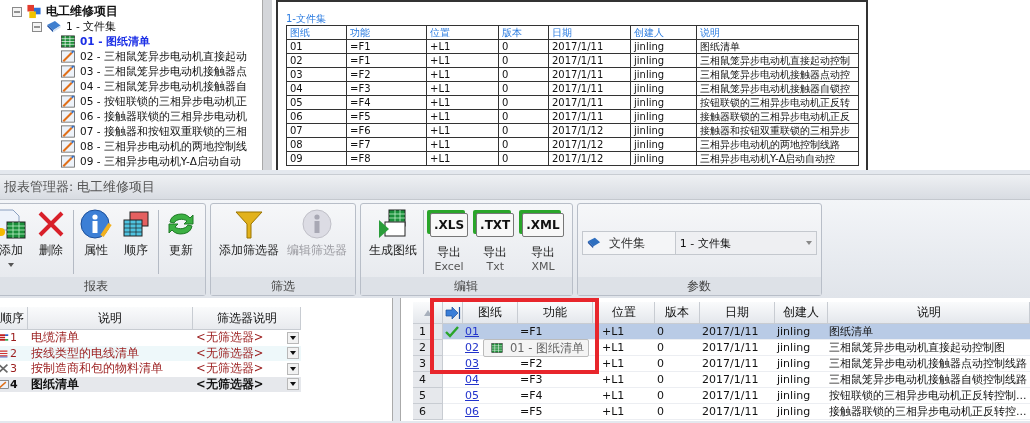 The image size is (1030, 423). Describe the element at coordinates (14, 318) in the screenshot. I see `column-header: 顺序` at that location.